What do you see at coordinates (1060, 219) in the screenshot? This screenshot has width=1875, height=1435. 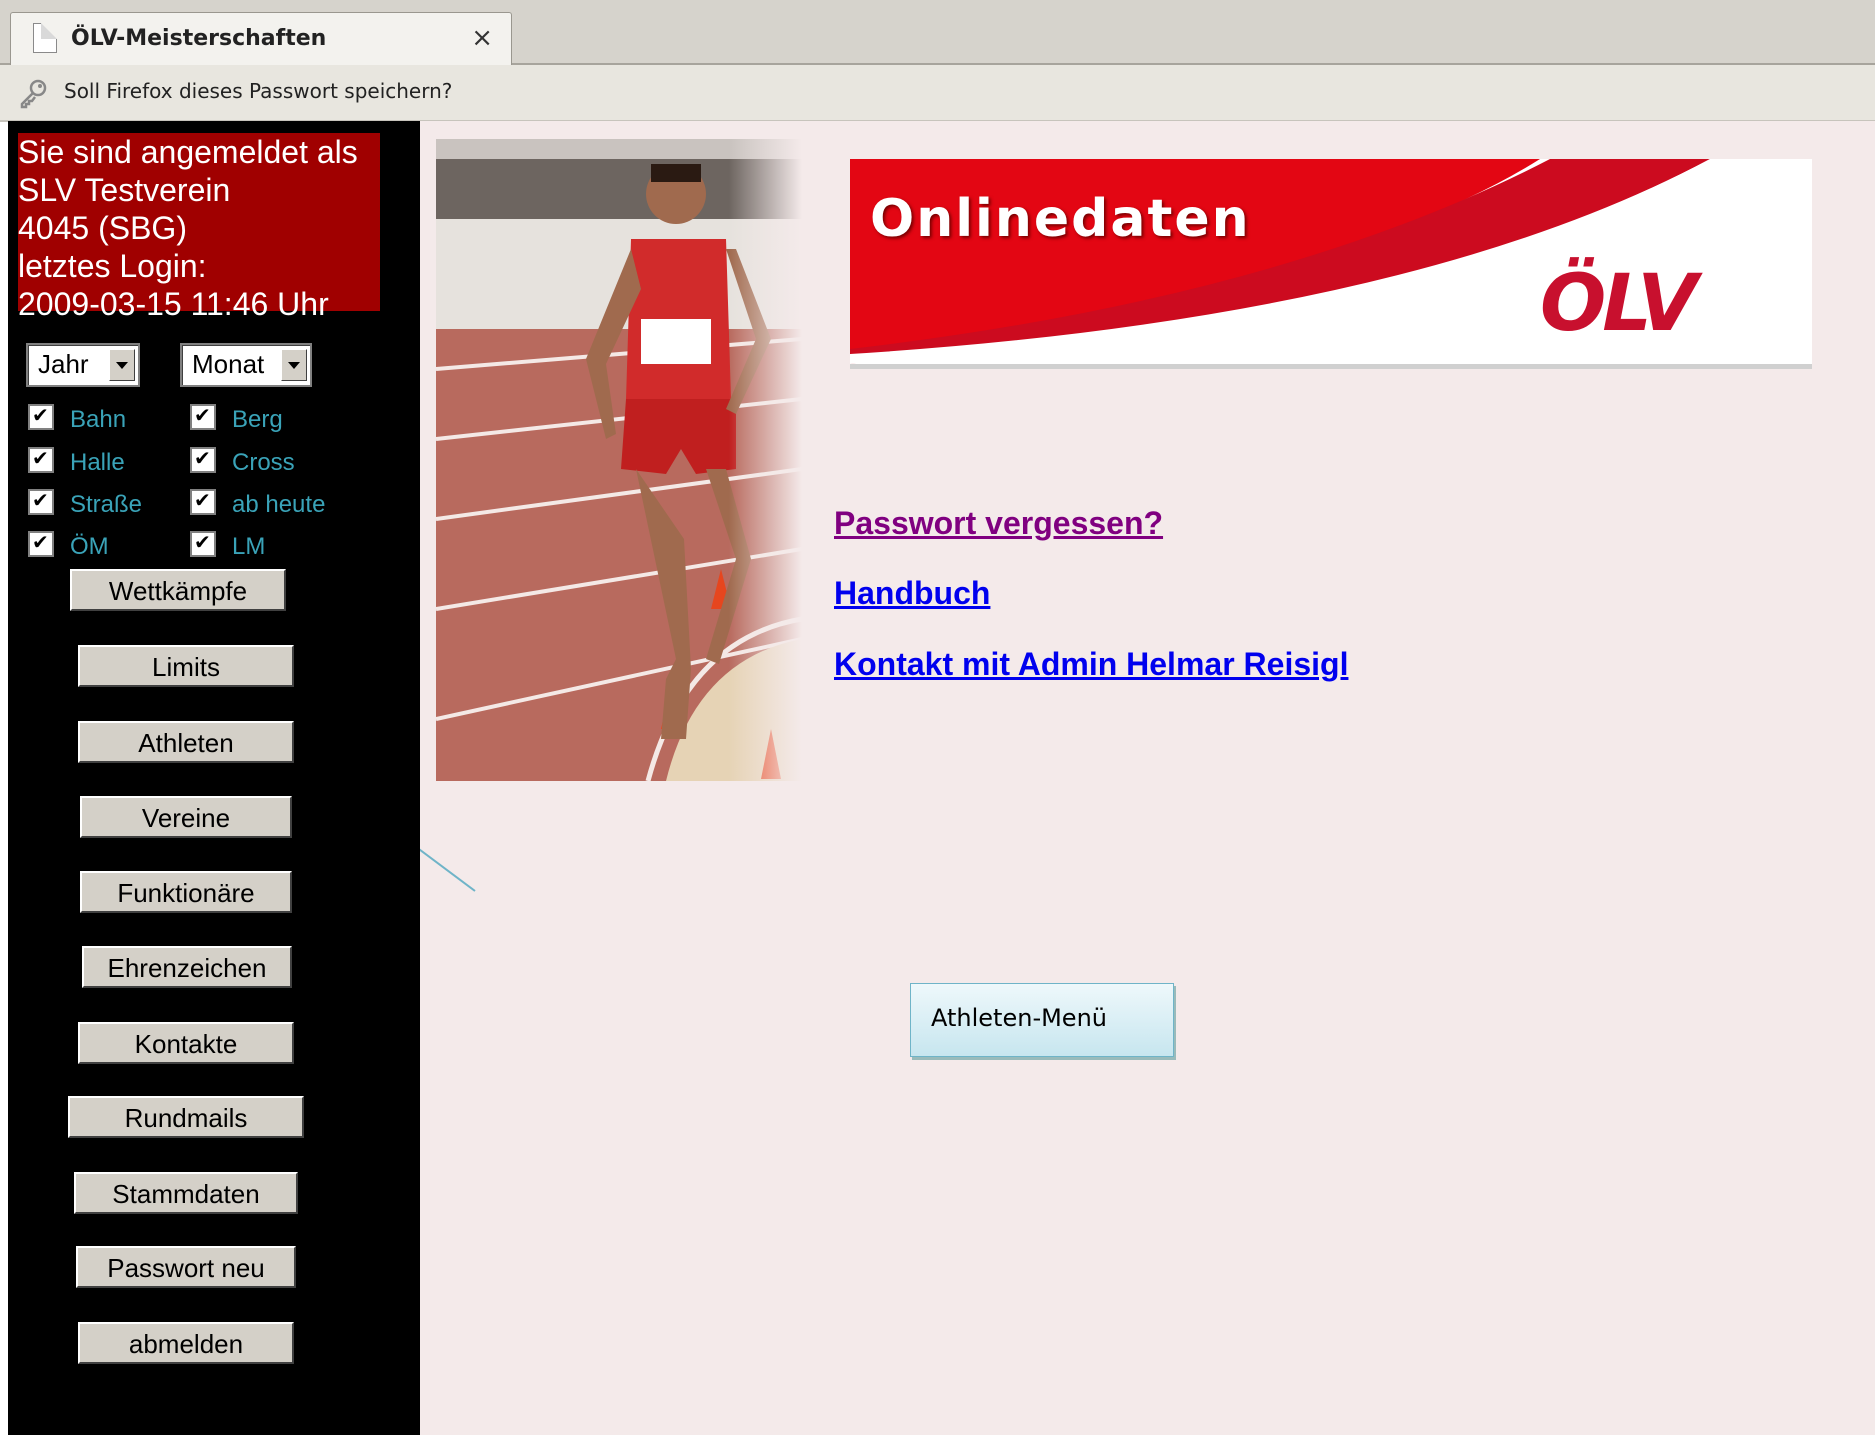 I see `banner-title: Onlinedaten` at bounding box center [1060, 219].